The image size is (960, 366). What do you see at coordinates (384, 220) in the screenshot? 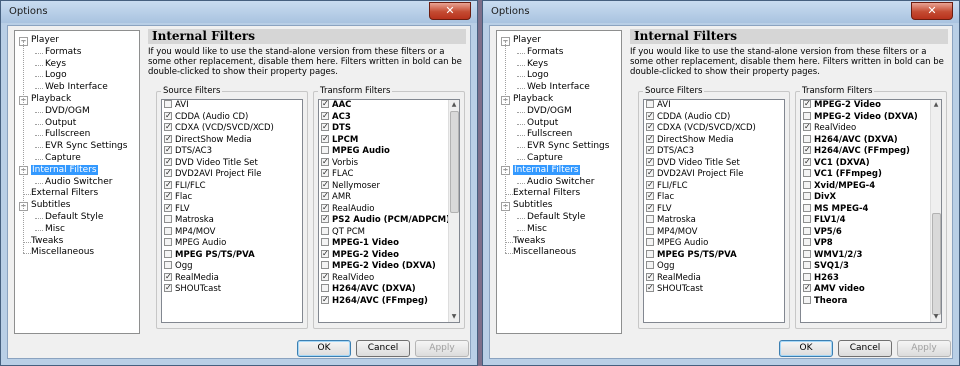
I see `filter-item: PS2 Audio (PCM/ADPCM)` at bounding box center [384, 220].